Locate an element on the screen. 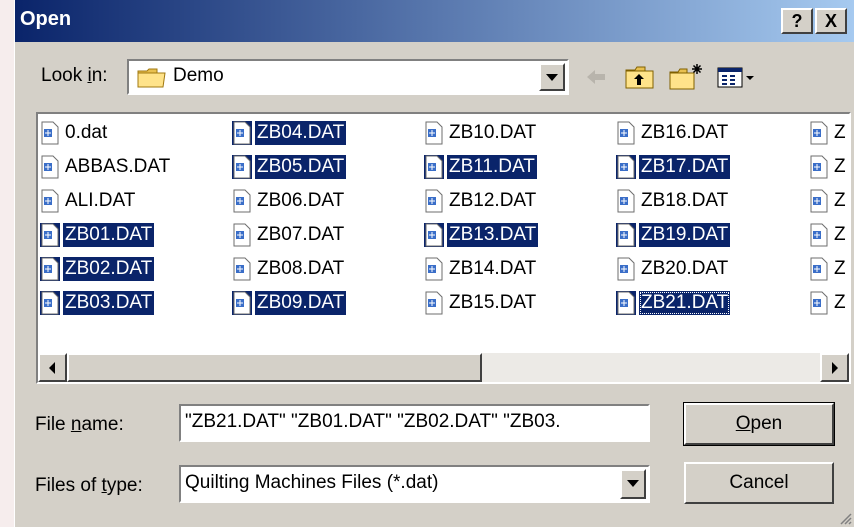  file-item: ZB09.DAT is located at coordinates (289, 303).